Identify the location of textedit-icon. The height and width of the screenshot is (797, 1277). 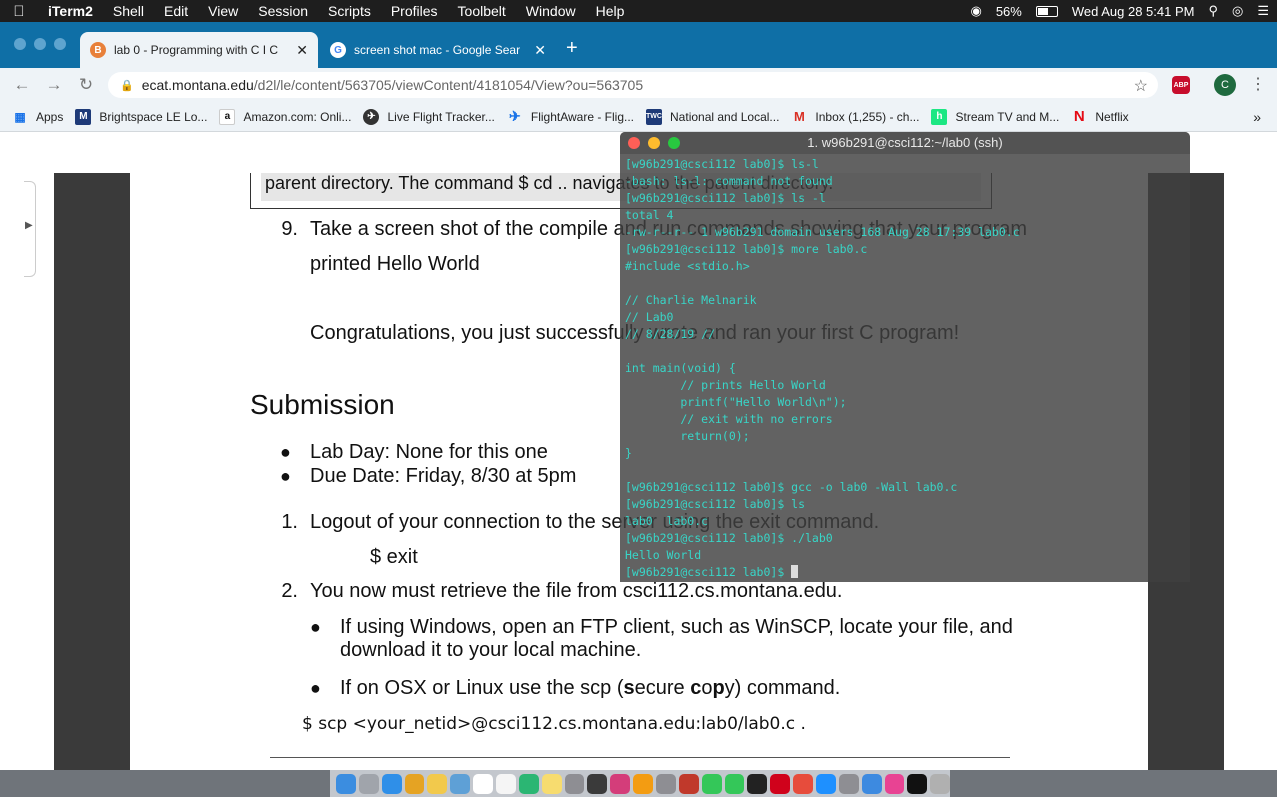
(506, 783).